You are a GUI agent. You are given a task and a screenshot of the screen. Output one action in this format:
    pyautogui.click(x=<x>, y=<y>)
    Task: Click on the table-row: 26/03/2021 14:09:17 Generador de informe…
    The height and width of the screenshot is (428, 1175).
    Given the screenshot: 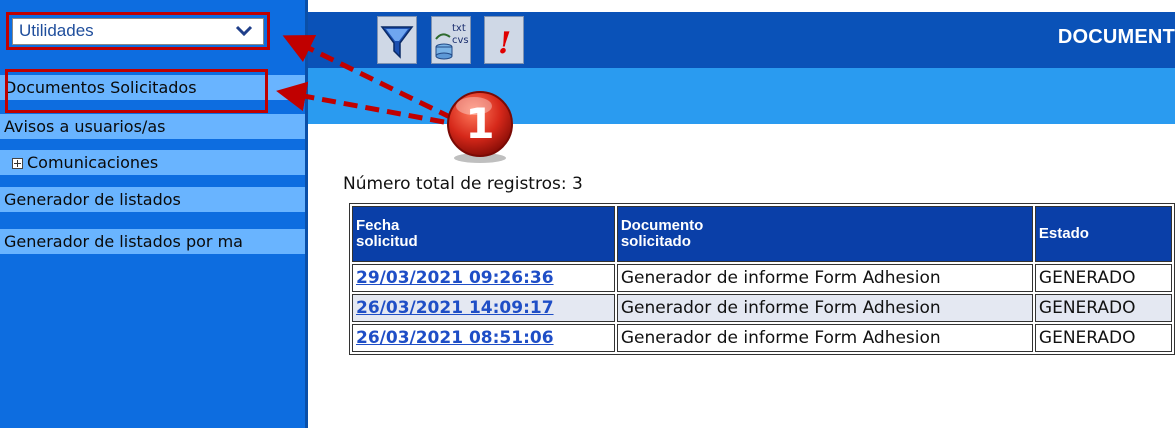 What is the action you would take?
    pyautogui.click(x=762, y=308)
    